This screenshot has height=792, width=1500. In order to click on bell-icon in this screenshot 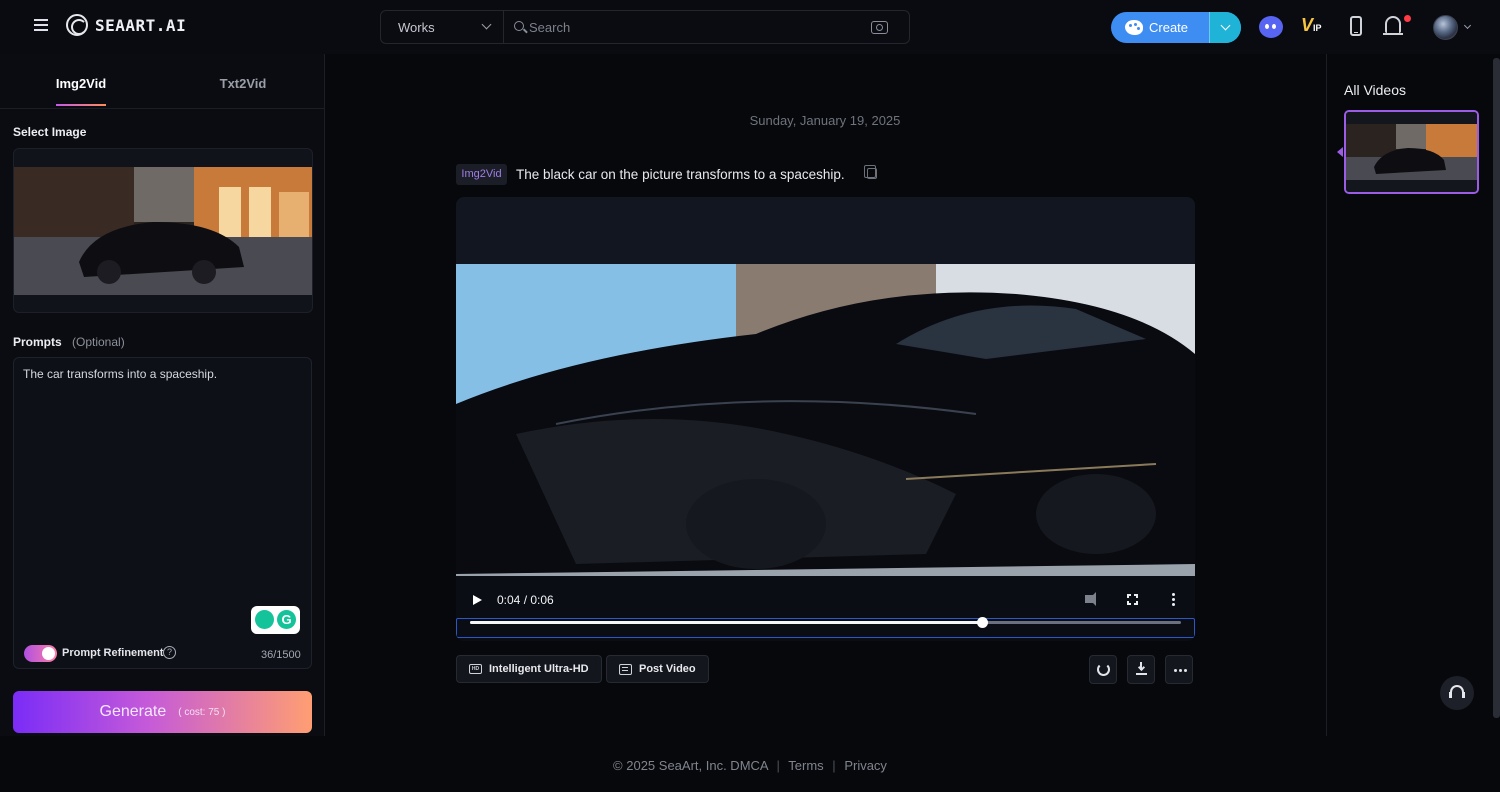, I will do `click(1393, 25)`.